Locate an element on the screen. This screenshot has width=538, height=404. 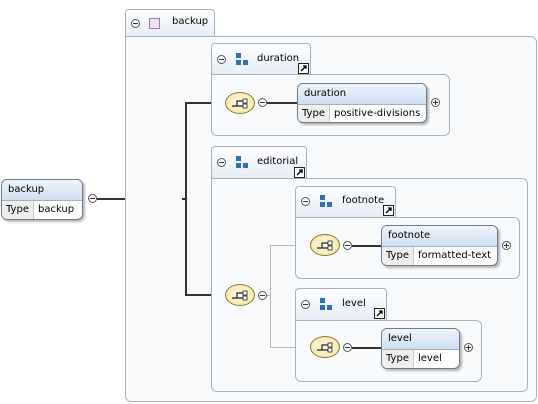
level-group-tab: level is located at coordinates (341, 304).